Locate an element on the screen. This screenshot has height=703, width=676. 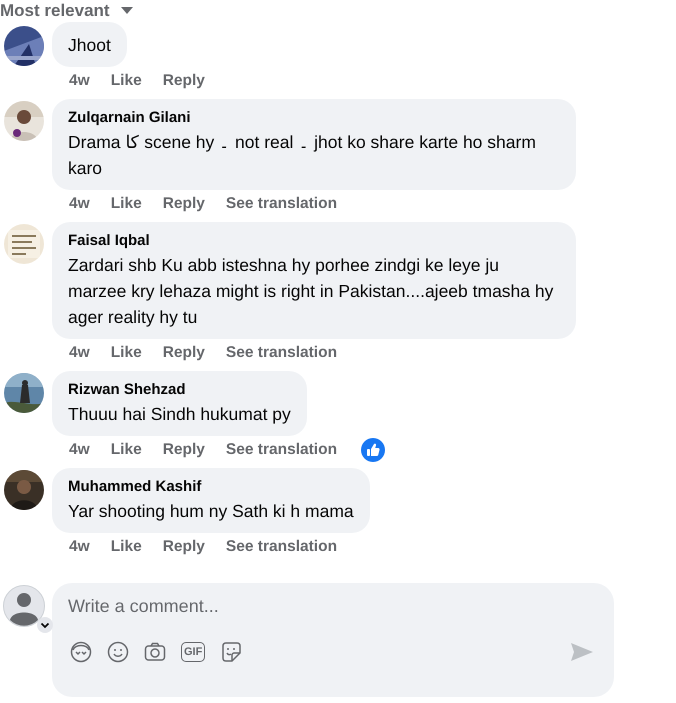
emoji-icon is located at coordinates (118, 652).